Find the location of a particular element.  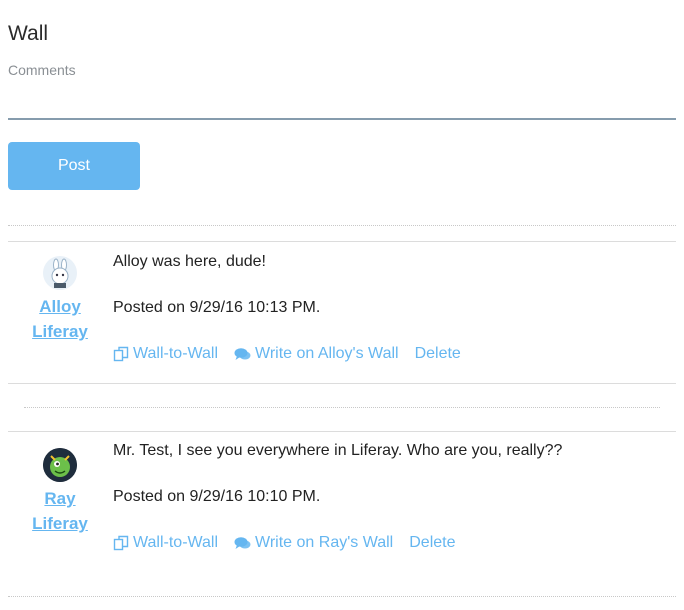

write-on-wall-label: Write on Alloy's Wall is located at coordinates (327, 353).